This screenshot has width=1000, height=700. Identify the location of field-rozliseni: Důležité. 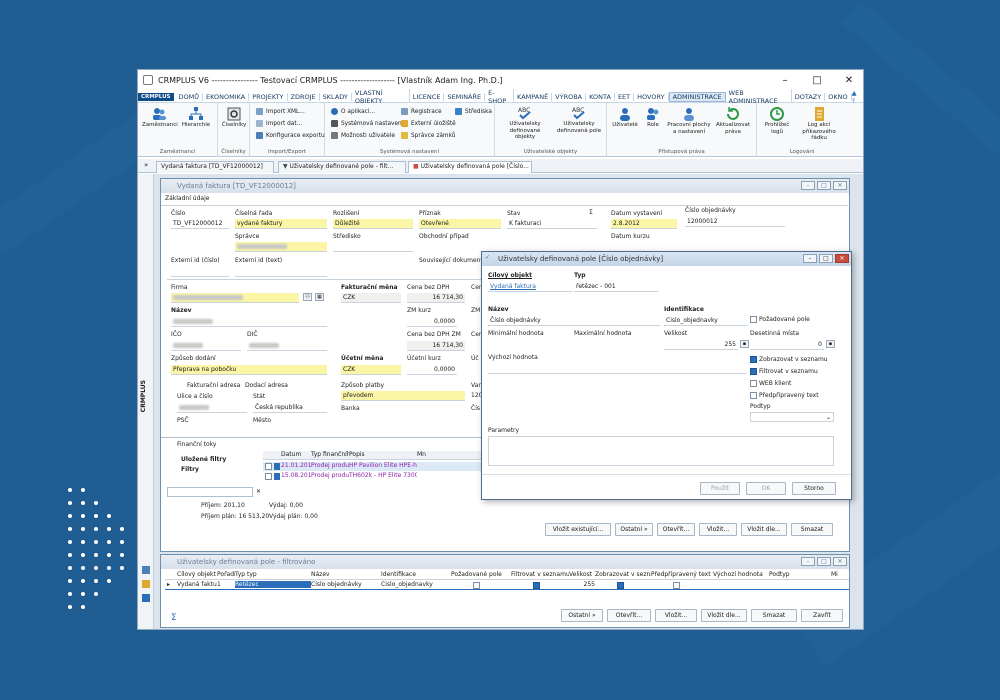
(373, 224).